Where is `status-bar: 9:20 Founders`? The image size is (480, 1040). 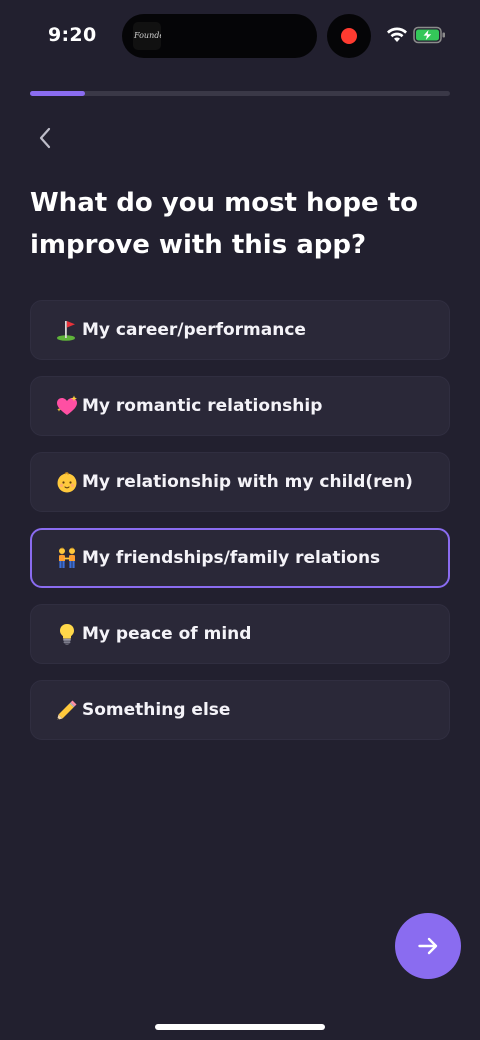
status-bar: 9:20 Founders is located at coordinates (240, 36).